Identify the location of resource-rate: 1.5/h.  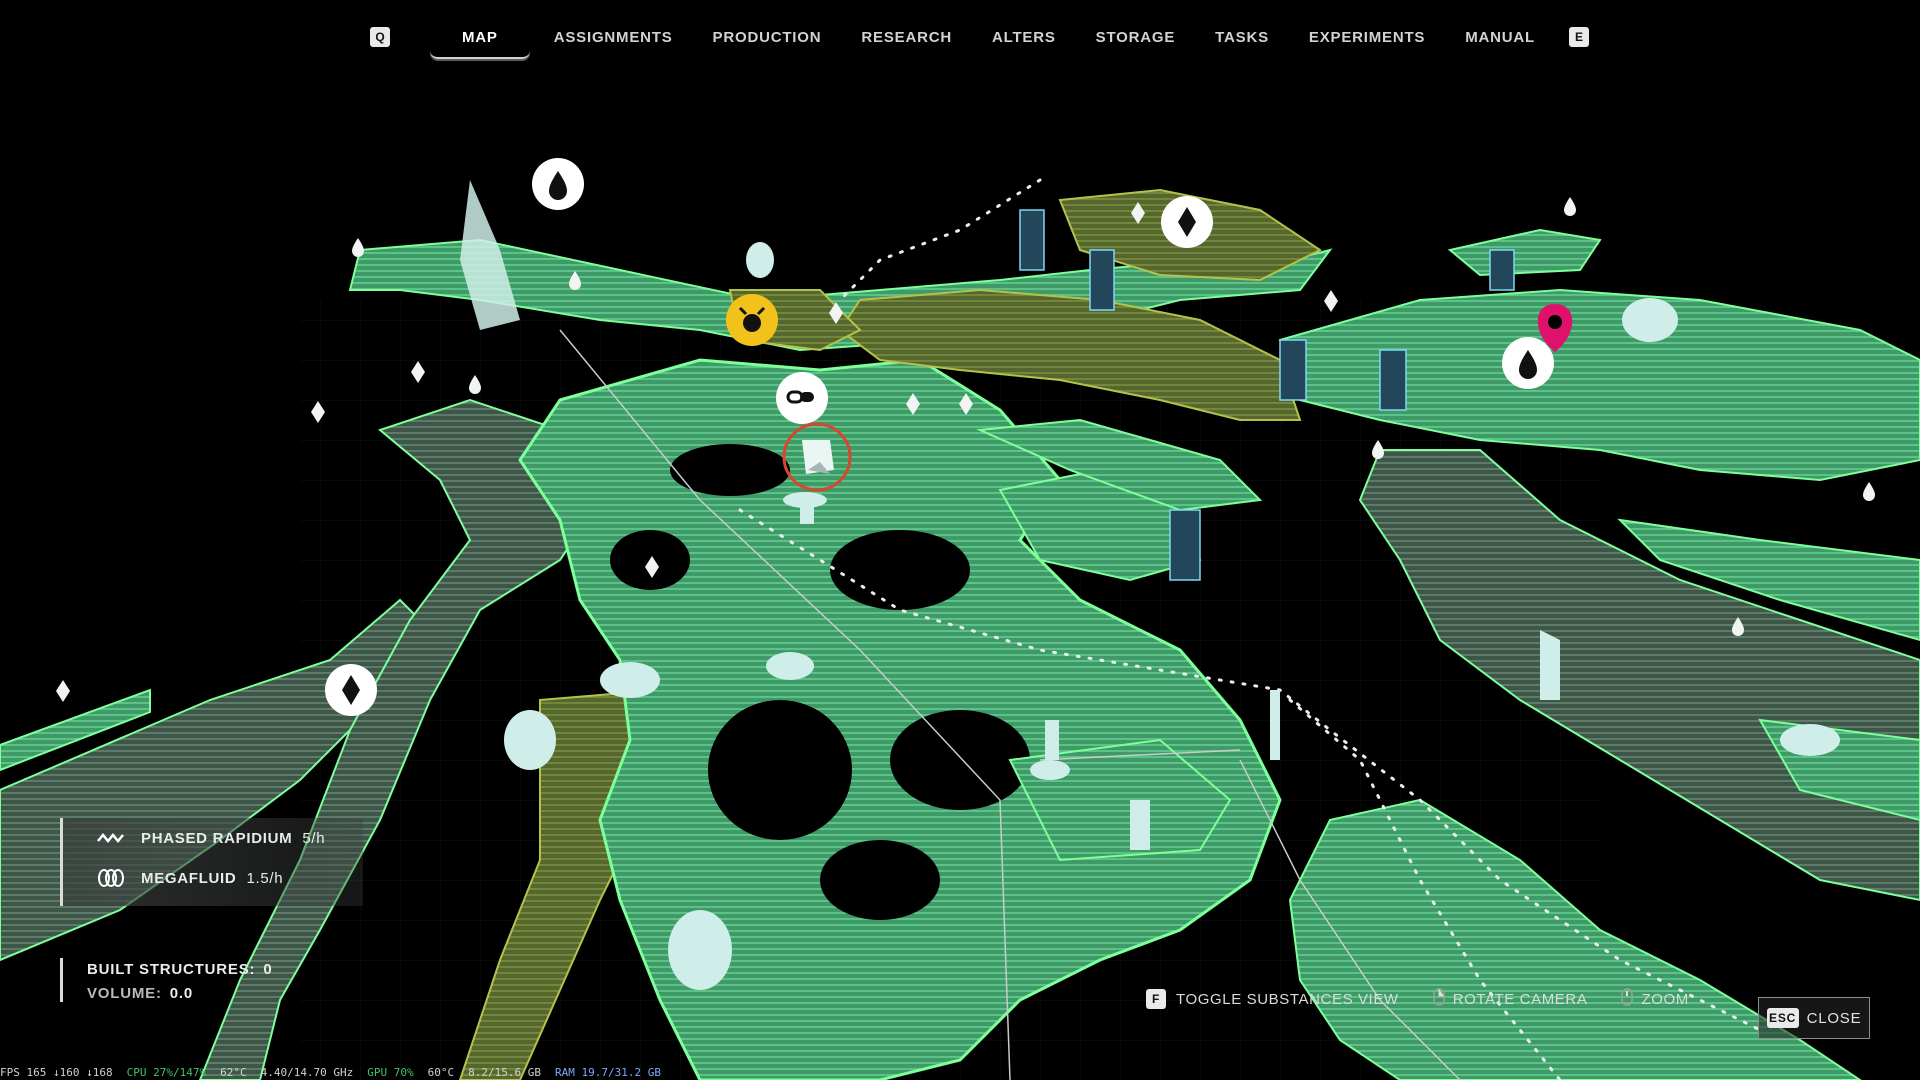
(265, 878).